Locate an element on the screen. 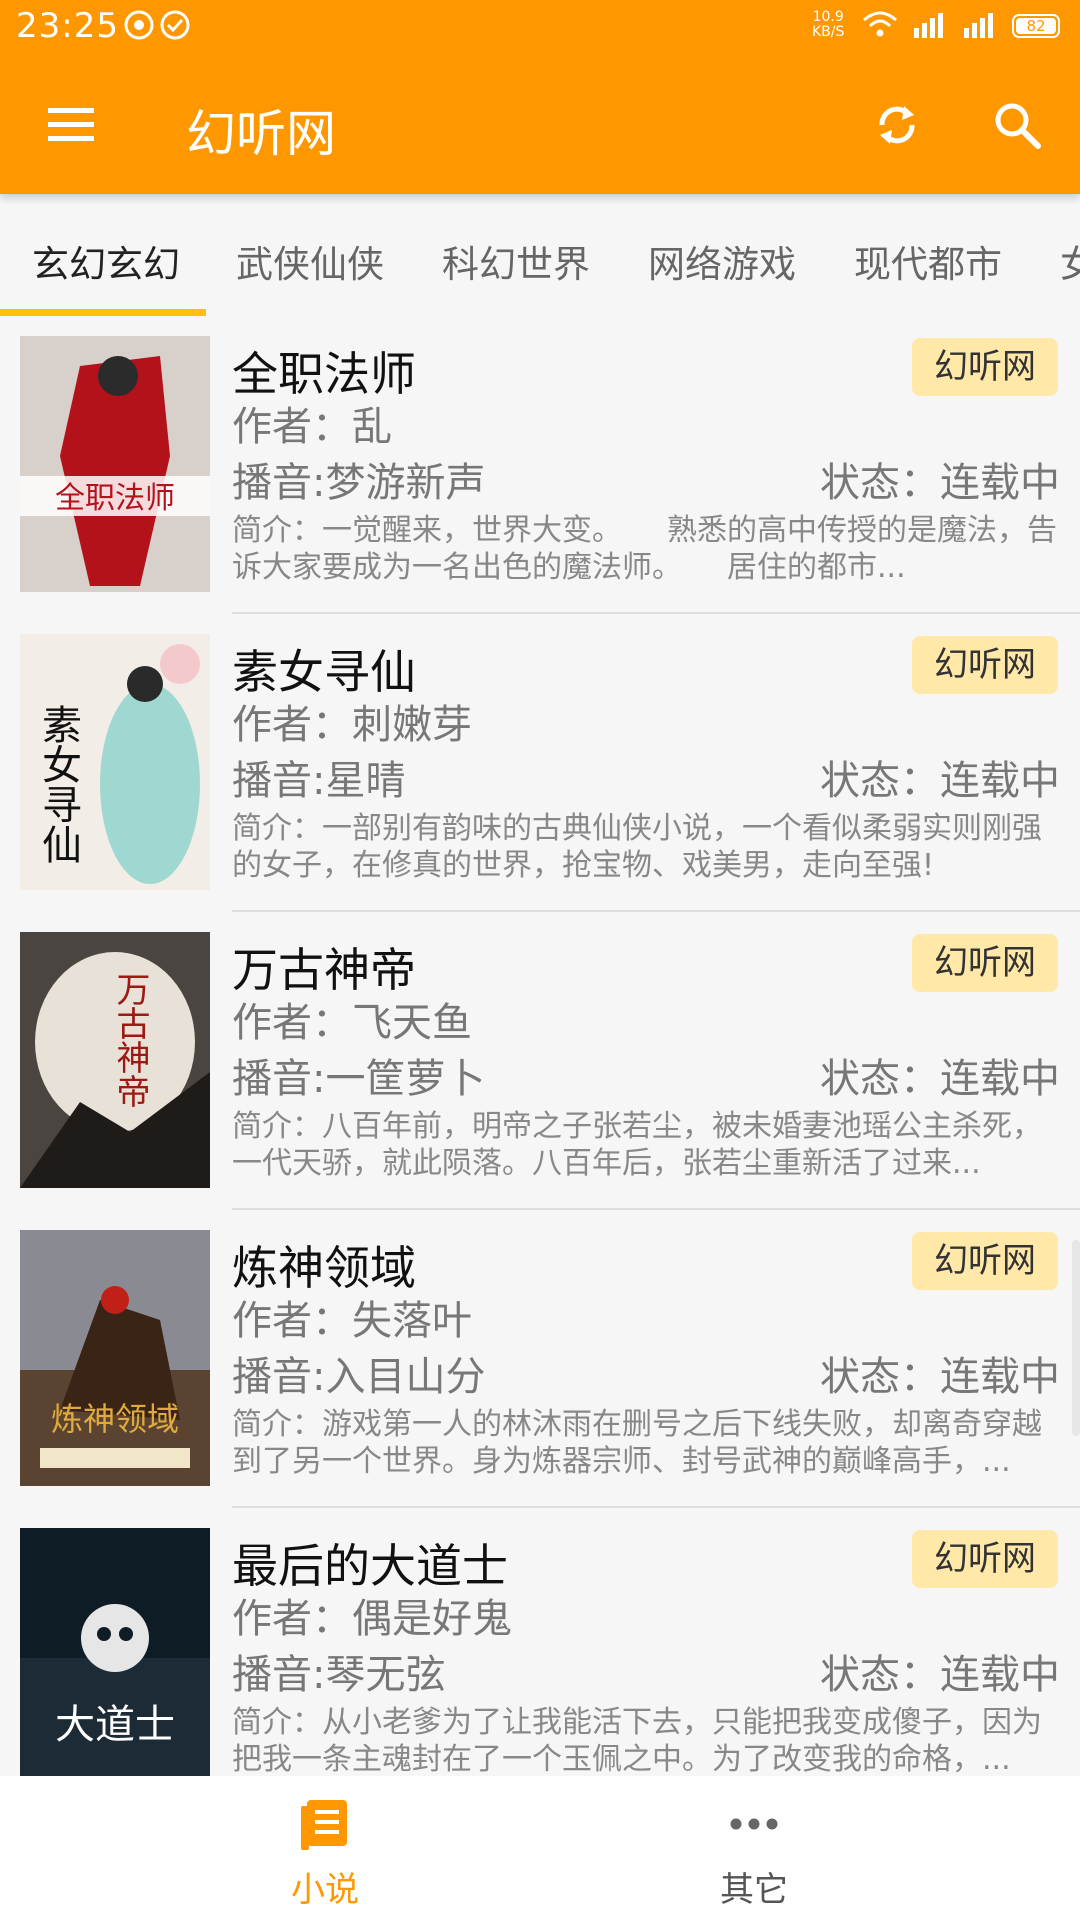  nav-novel: 小说 is located at coordinates (325, 1848).